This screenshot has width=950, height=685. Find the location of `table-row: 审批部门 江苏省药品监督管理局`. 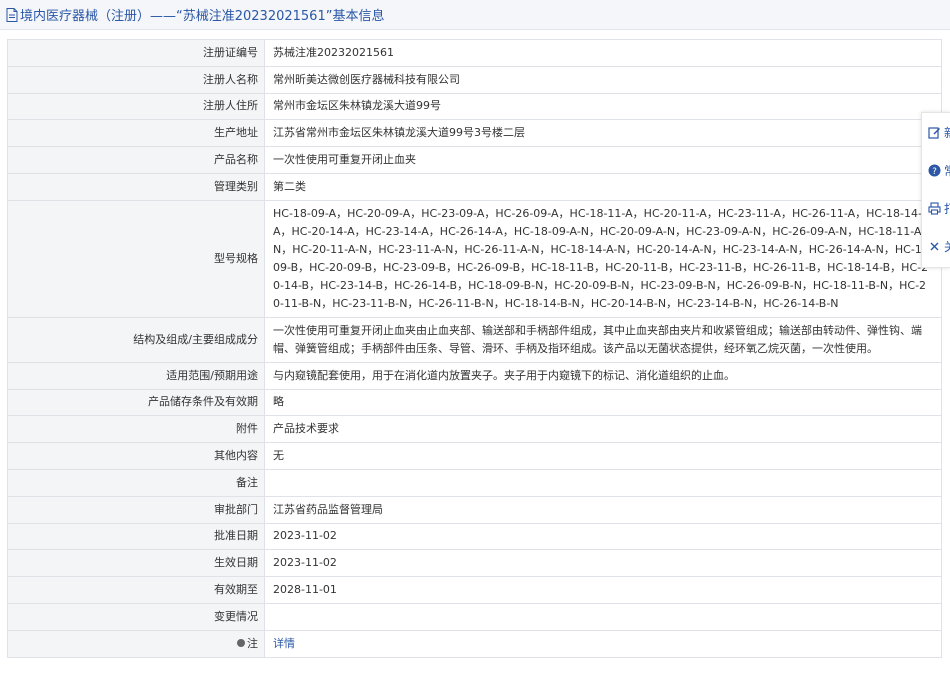

table-row: 审批部门 江苏省药品监督管理局 is located at coordinates (474, 509).